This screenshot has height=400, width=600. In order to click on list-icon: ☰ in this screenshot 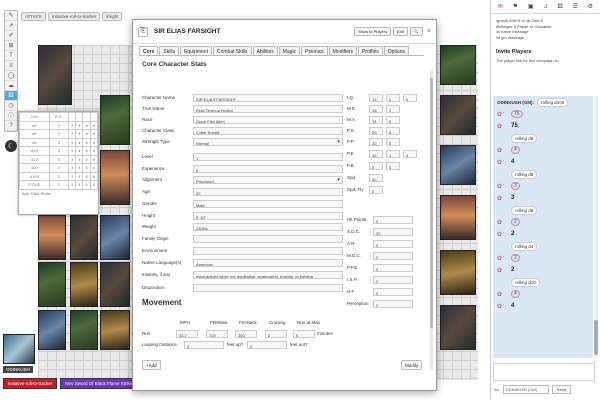, I will do `click(575, 6)`.